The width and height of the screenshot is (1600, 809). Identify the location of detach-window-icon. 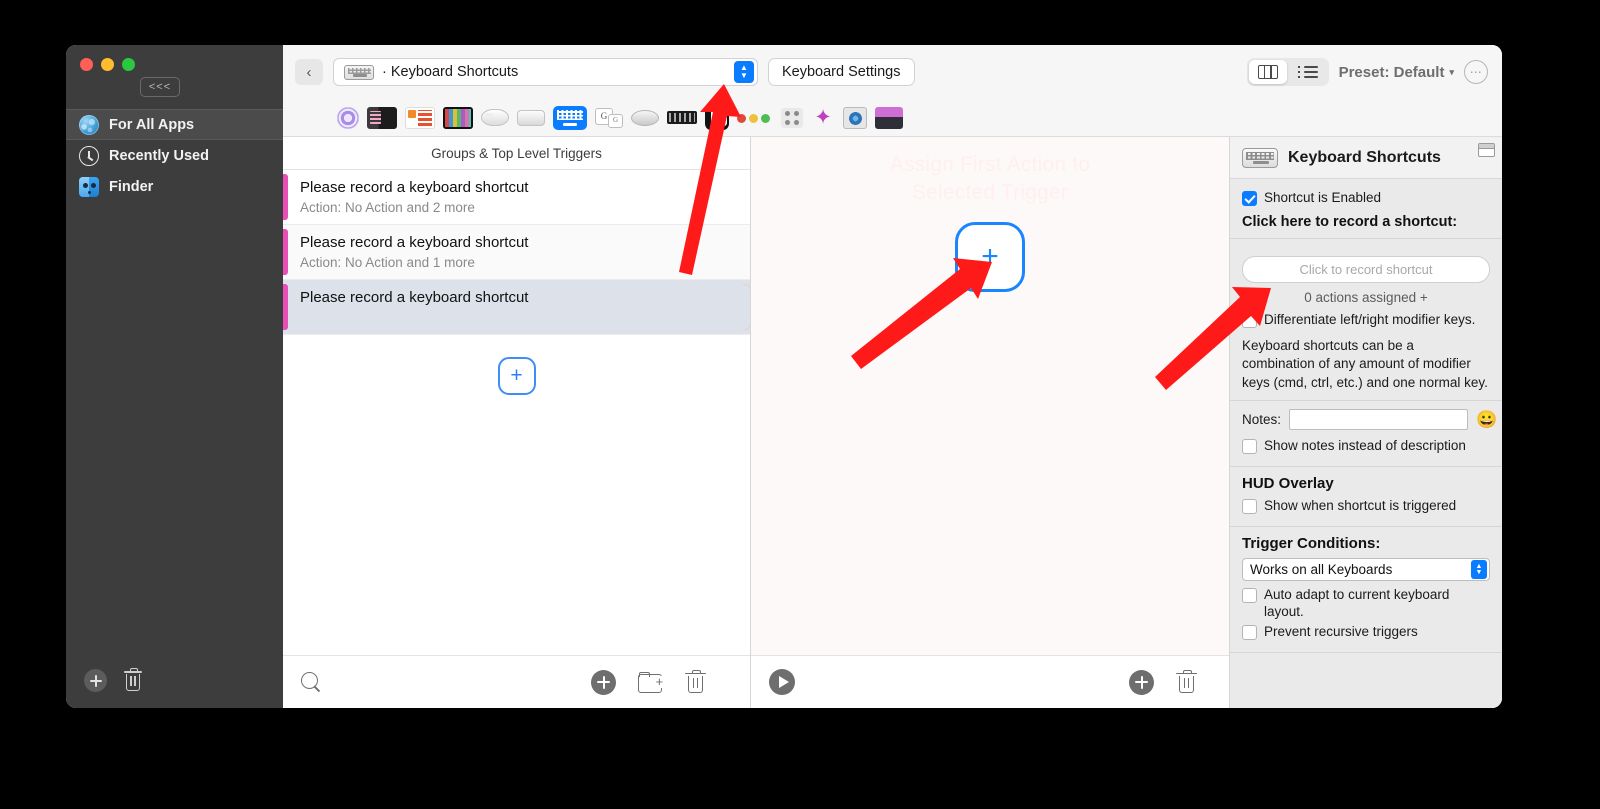
(1486, 150).